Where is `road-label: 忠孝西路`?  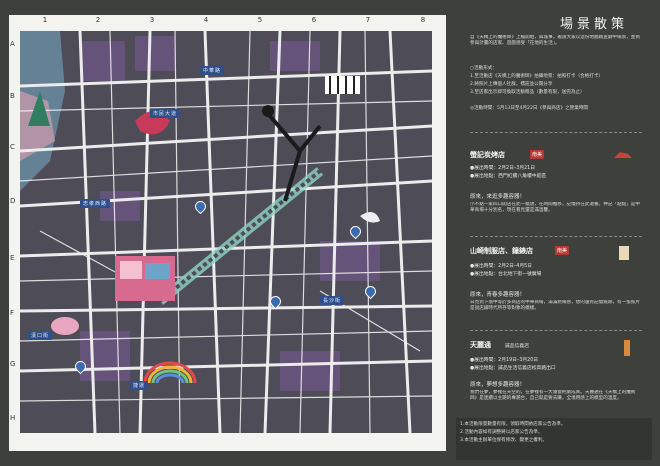
road-label: 忠孝西路 is located at coordinates (95, 203).